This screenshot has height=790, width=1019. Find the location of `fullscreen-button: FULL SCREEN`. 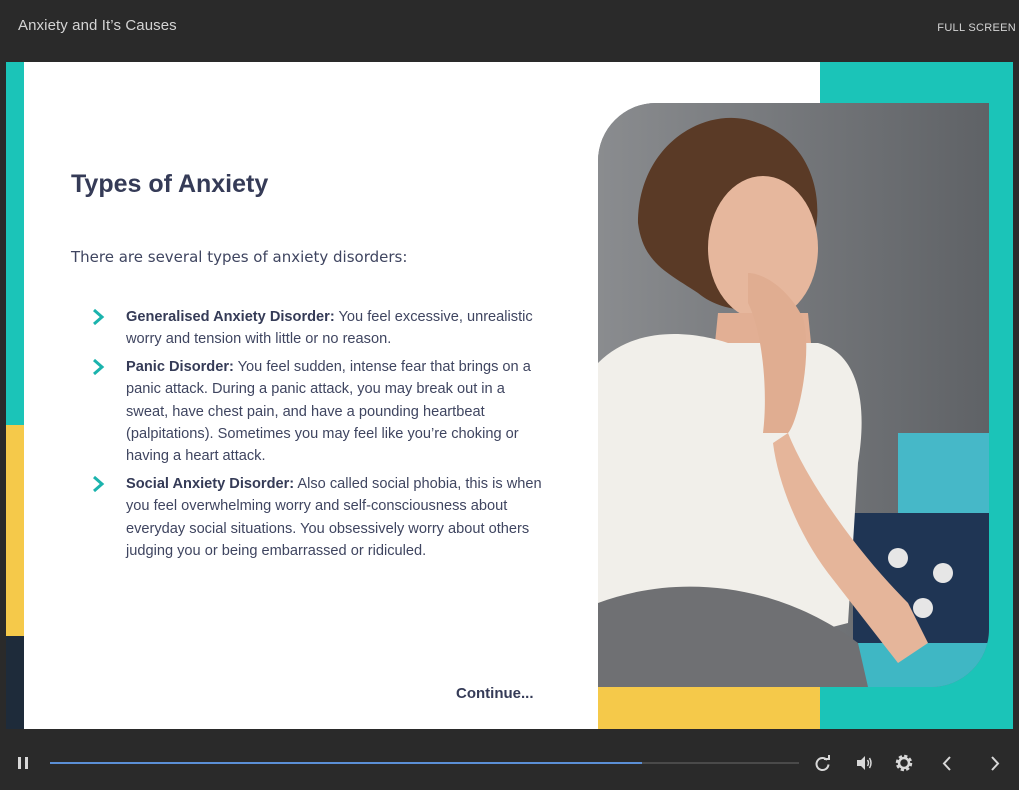

fullscreen-button: FULL SCREEN is located at coordinates (976, 28).